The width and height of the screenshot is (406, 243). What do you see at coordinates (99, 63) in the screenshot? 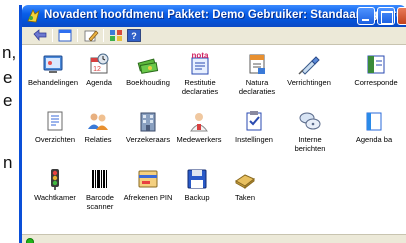
I see `calendar-icon: 12` at bounding box center [99, 63].